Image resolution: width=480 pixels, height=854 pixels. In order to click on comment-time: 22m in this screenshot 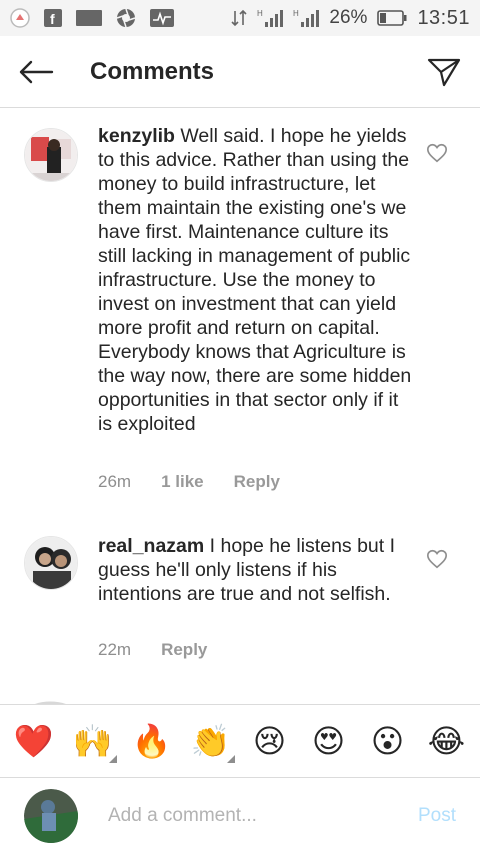, I will do `click(115, 649)`.